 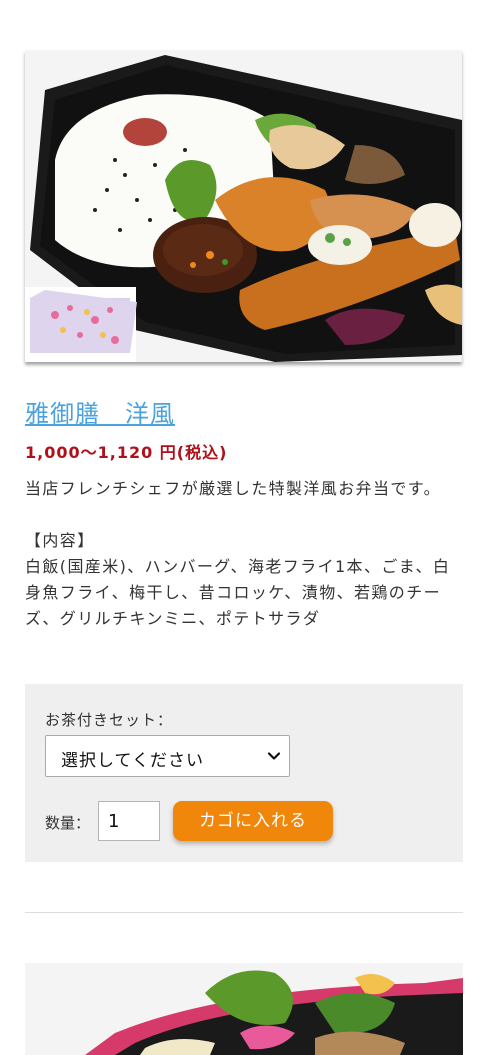 What do you see at coordinates (244, 912) in the screenshot?
I see `product-divider` at bounding box center [244, 912].